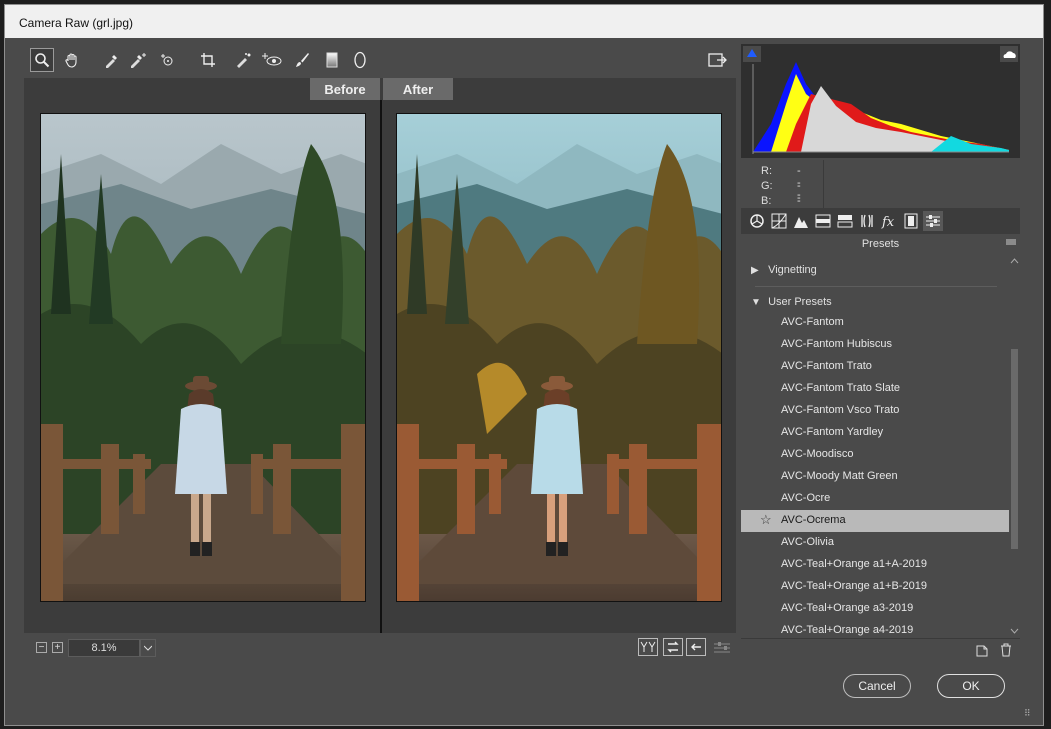  Describe the element at coordinates (801, 221) in the screenshot. I see `detail-icon` at that location.